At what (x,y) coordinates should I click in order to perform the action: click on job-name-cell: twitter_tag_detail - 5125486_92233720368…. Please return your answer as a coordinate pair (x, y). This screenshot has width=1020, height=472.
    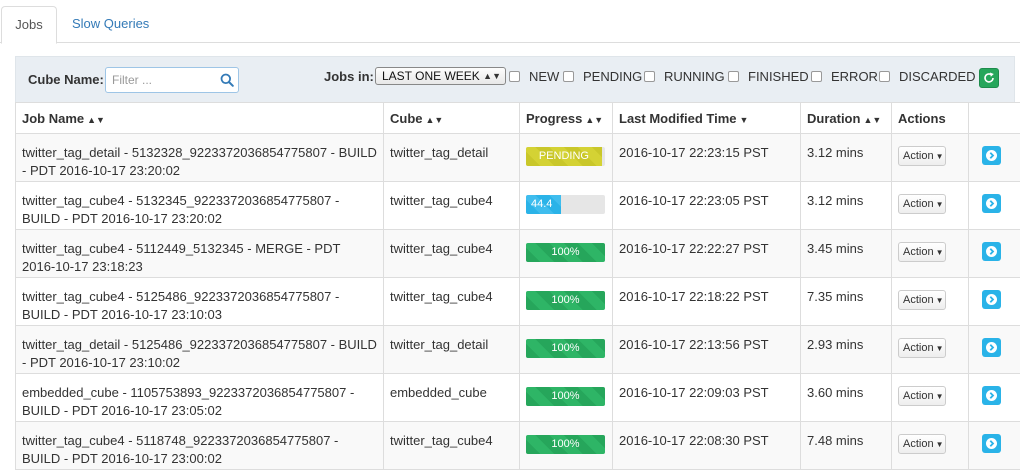
    Looking at the image, I should click on (199, 349).